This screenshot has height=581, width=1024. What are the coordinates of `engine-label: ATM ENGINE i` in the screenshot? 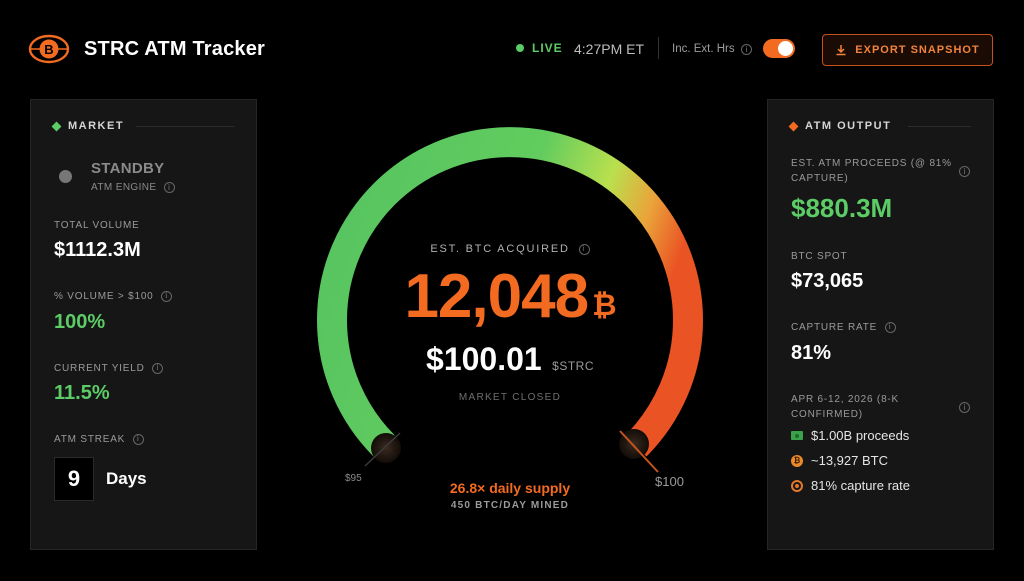 It's located at (133, 187).